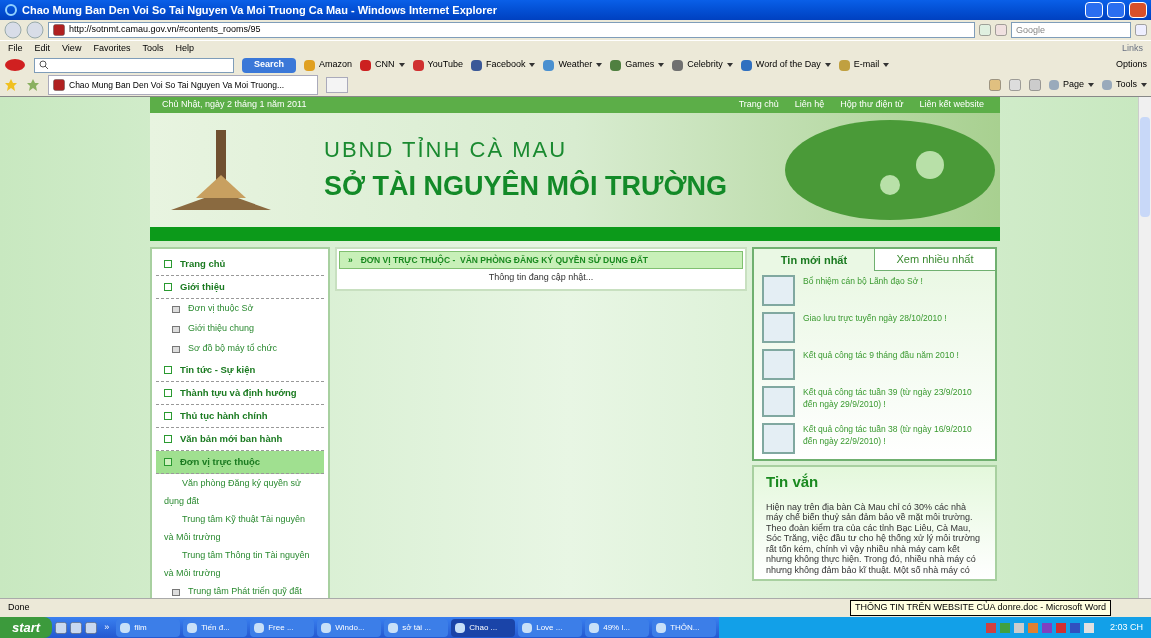 This screenshot has width=1151, height=638. What do you see at coordinates (240, 528) in the screenshot?
I see `sidebar-subitem: Trung tâm Kỹ thuật Tài nguyên và Môi trường` at bounding box center [240, 528].